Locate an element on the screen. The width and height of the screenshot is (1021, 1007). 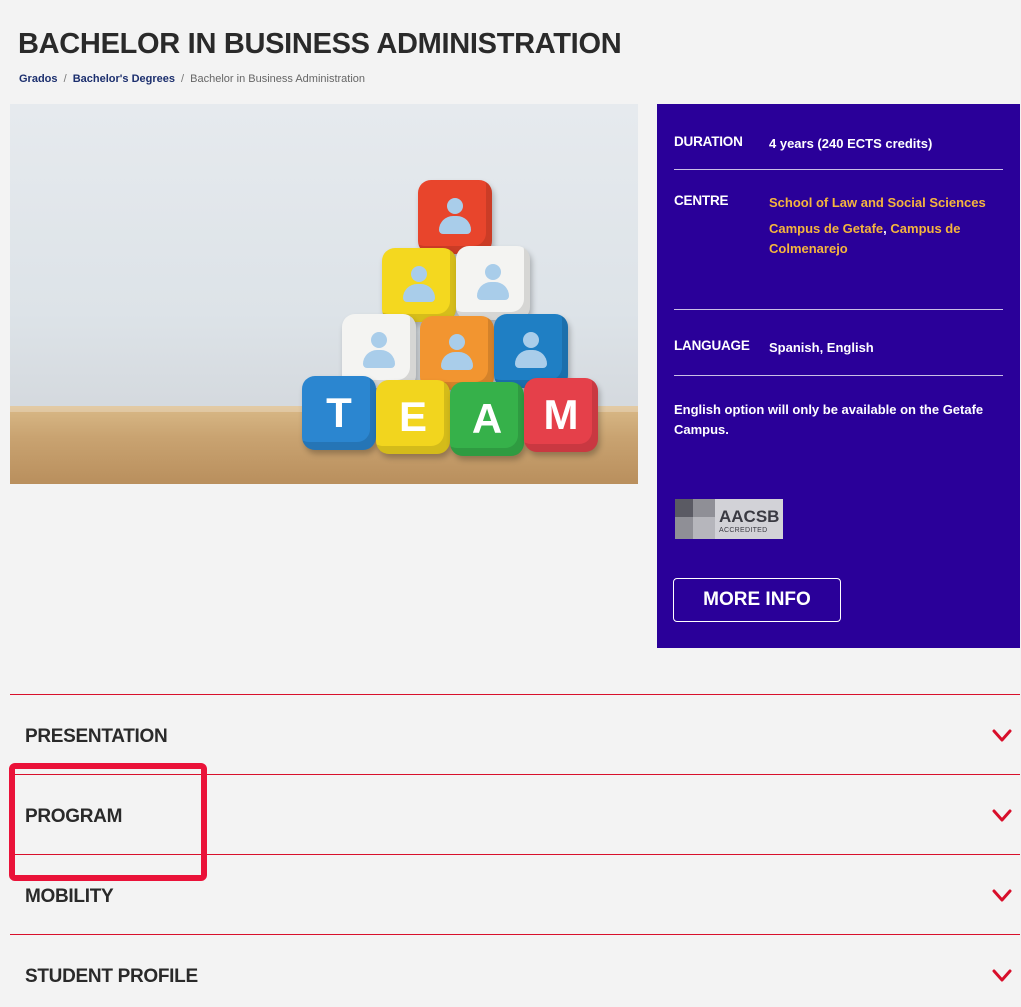
yellow-person-cube is located at coordinates (419, 285).